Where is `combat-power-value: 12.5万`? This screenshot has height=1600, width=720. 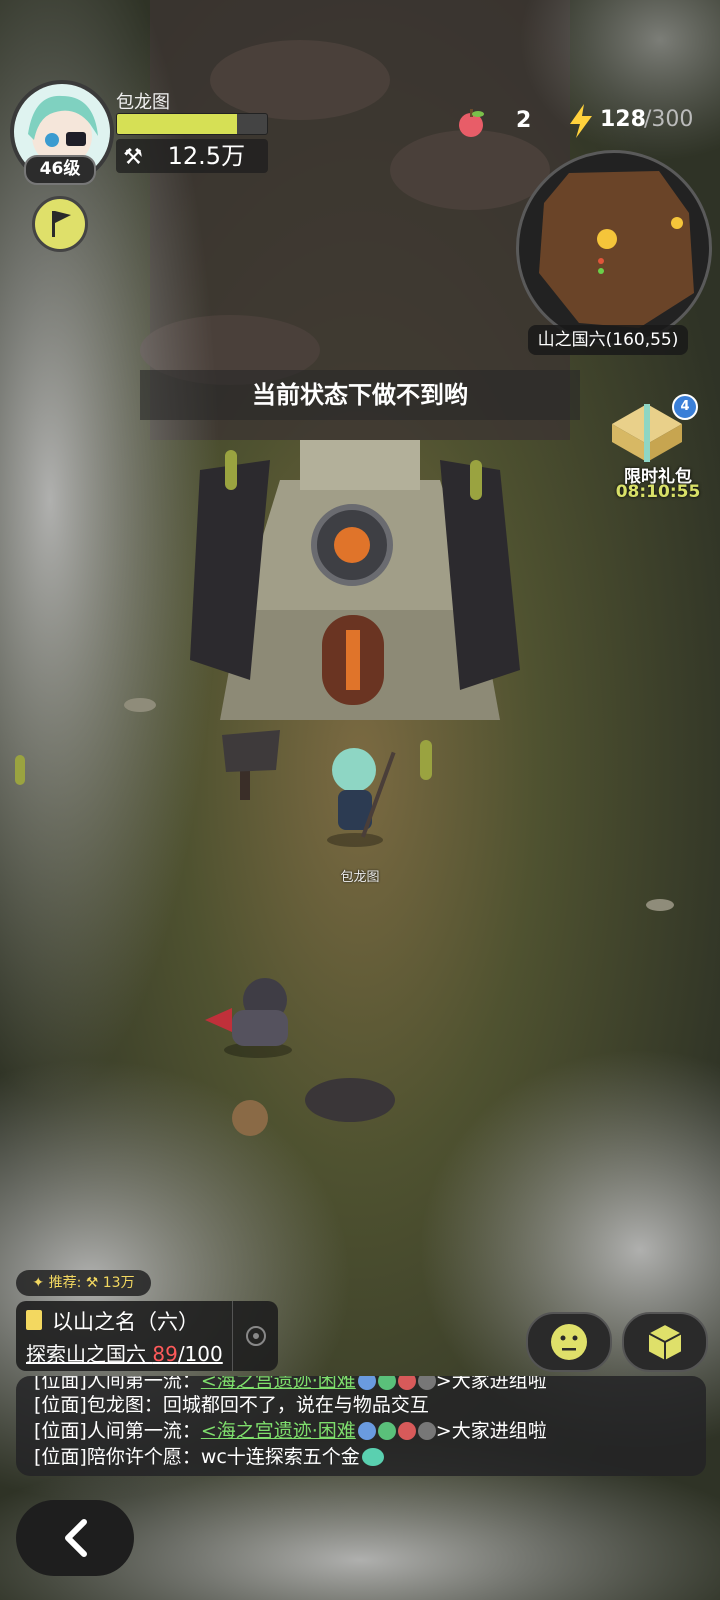
combat-power-value: 12.5万 is located at coordinates (206, 156).